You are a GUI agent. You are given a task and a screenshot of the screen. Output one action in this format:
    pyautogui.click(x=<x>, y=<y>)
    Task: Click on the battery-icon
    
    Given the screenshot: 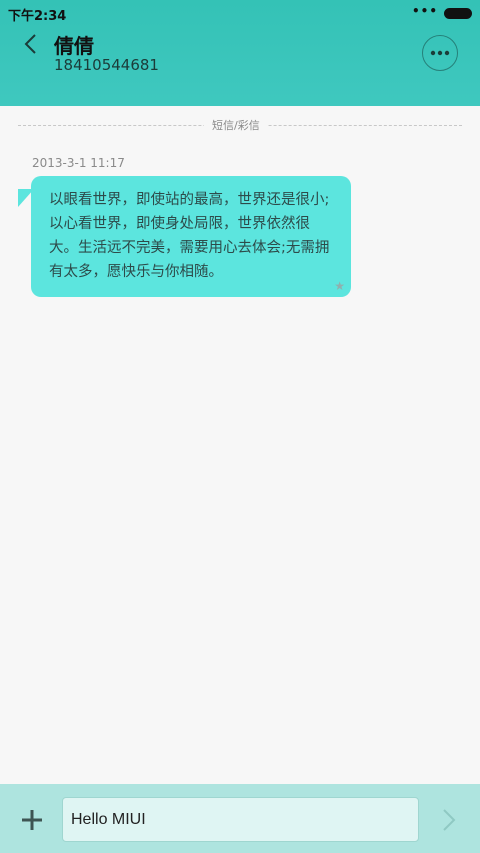 What is the action you would take?
    pyautogui.click(x=458, y=13)
    